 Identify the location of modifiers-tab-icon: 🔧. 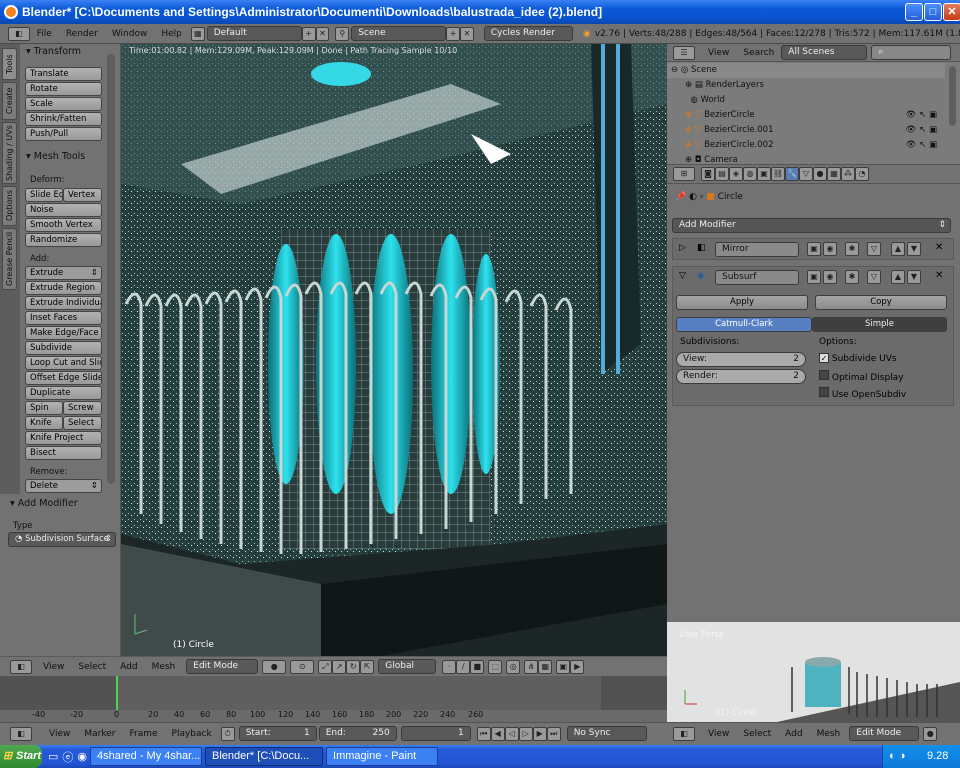
(792, 174).